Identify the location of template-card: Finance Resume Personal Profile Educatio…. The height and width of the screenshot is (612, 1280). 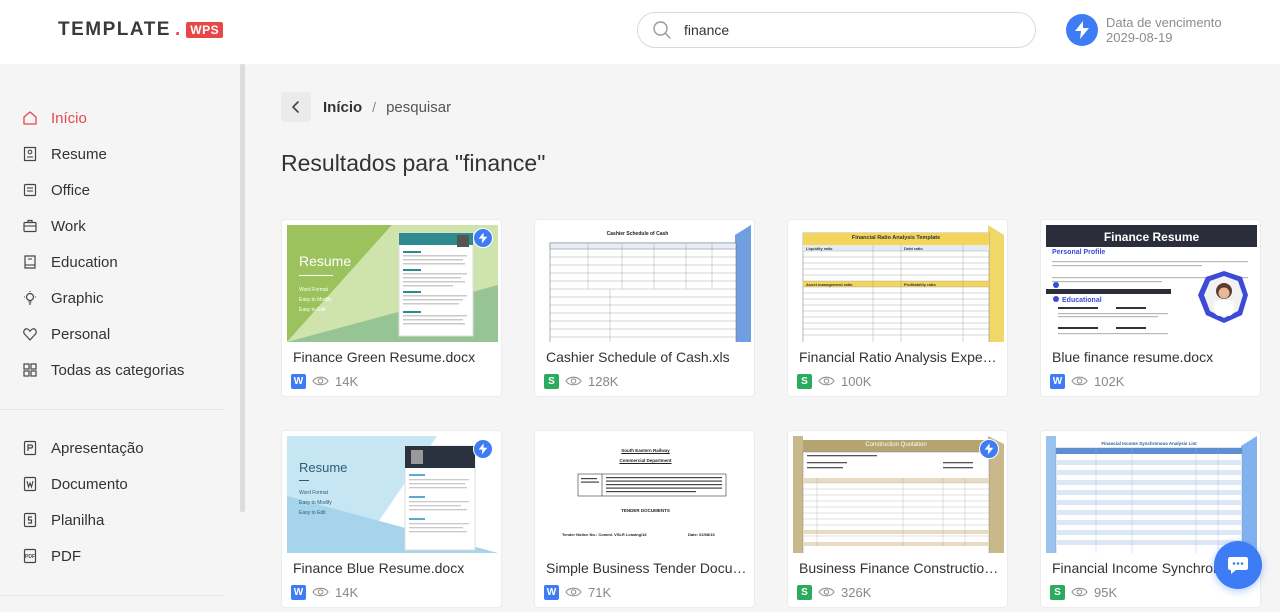
(1150, 308).